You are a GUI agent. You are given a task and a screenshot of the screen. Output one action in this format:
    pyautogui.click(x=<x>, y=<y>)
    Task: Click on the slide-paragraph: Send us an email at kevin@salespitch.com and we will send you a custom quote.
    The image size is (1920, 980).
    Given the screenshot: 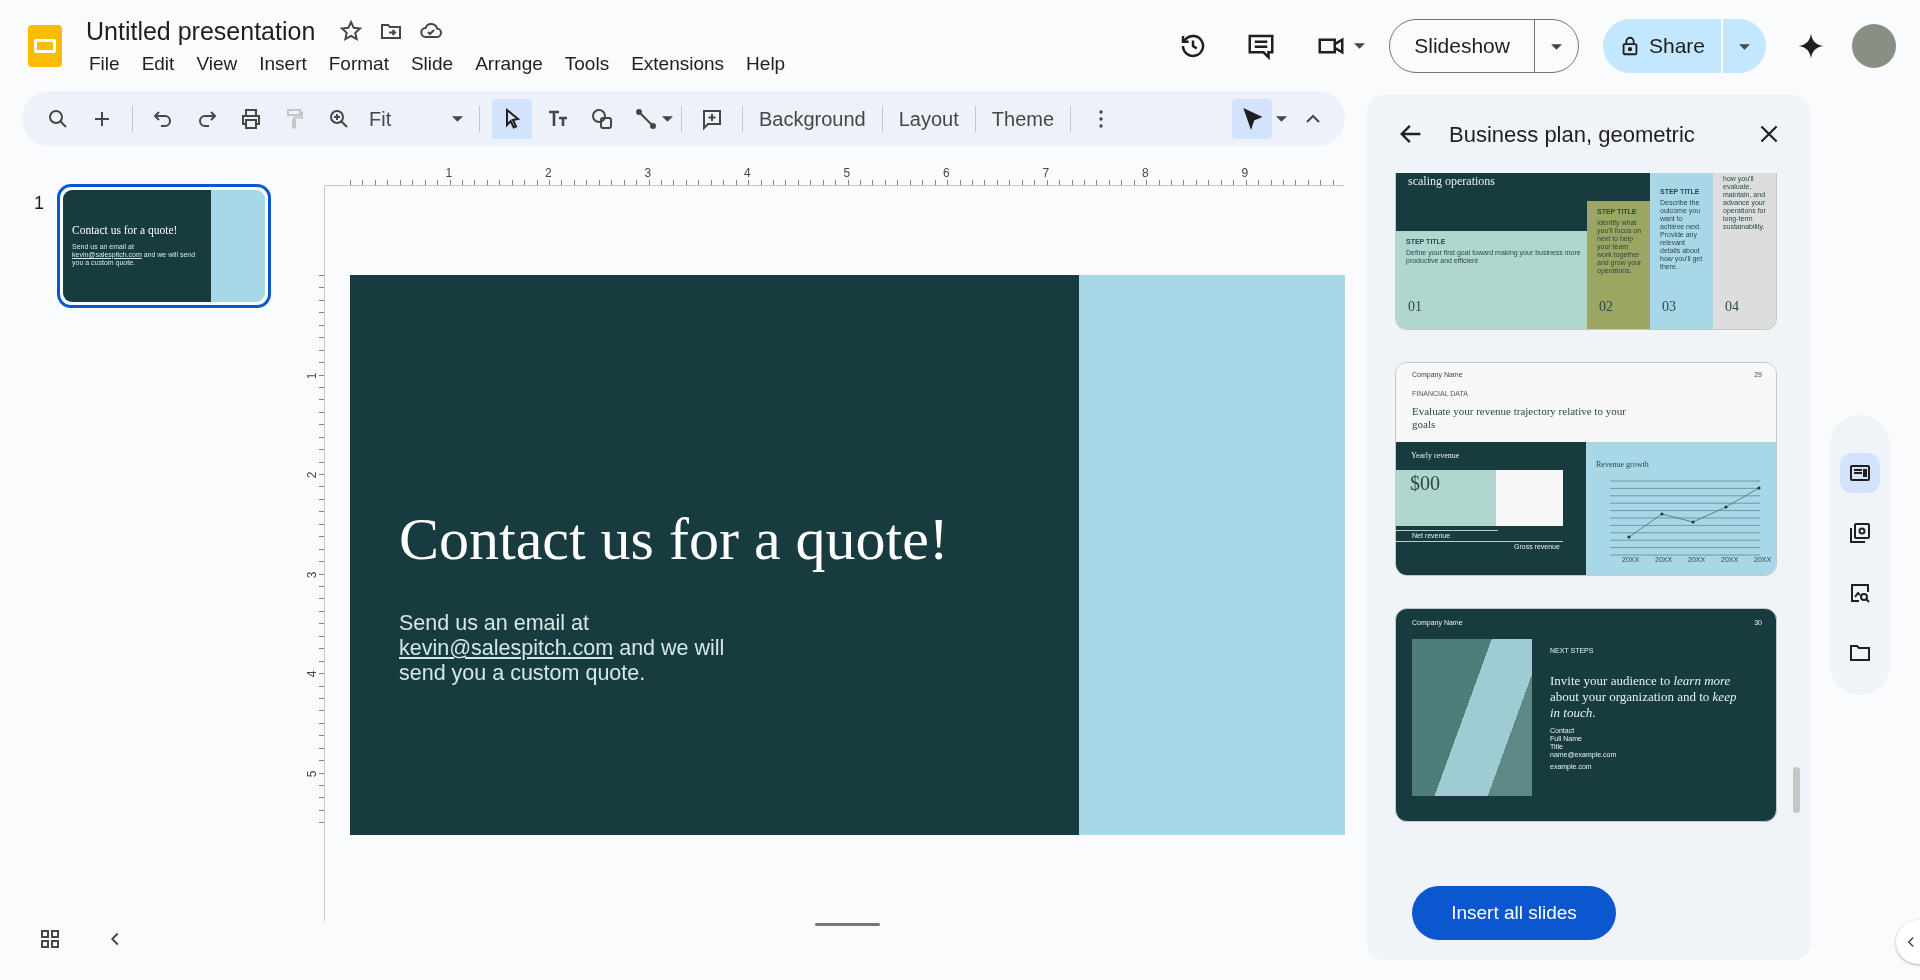 What is the action you would take?
    pyautogui.click(x=562, y=648)
    